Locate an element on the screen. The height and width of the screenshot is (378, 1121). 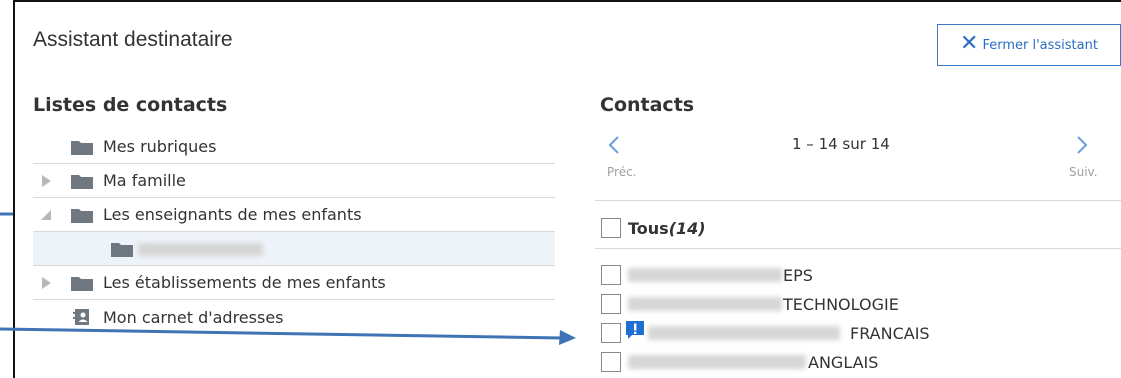
tree-item-ma-famille: Ma famille is located at coordinates (294, 181).